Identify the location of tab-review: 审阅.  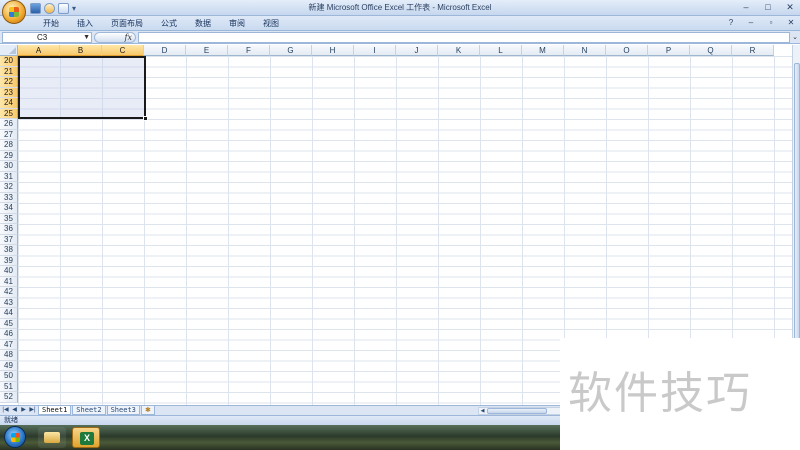
(237, 23).